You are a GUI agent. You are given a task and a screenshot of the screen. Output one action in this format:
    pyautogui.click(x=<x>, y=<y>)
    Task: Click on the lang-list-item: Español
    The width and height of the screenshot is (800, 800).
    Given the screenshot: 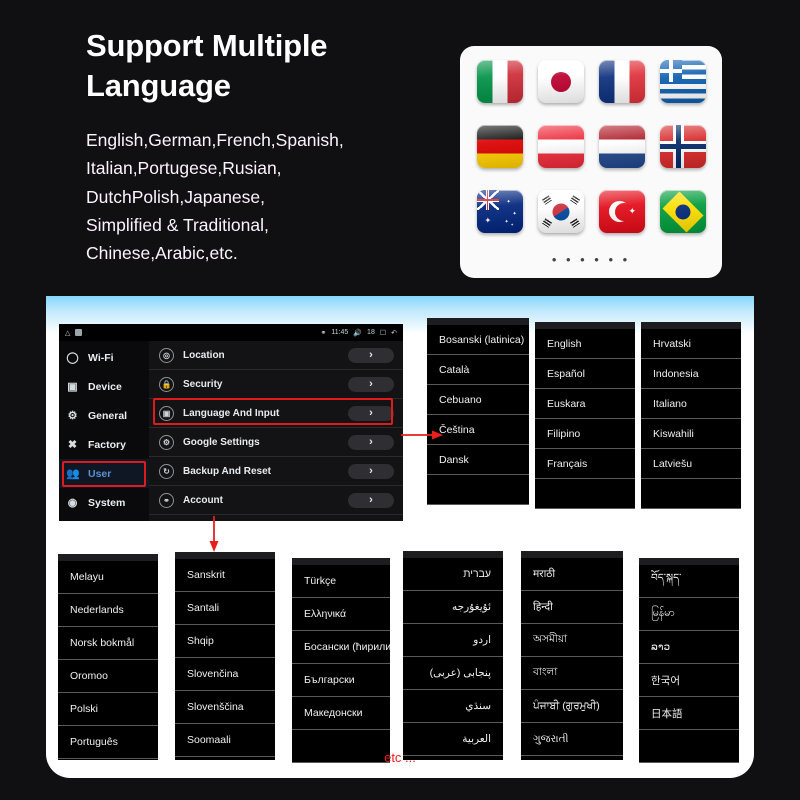 What is the action you would take?
    pyautogui.click(x=585, y=374)
    